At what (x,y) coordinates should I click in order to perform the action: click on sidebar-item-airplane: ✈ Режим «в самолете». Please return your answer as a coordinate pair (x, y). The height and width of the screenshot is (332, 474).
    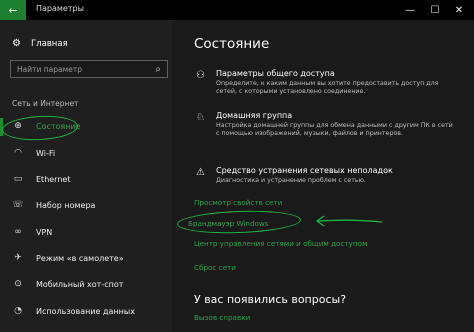
    Looking at the image, I should click on (68, 258).